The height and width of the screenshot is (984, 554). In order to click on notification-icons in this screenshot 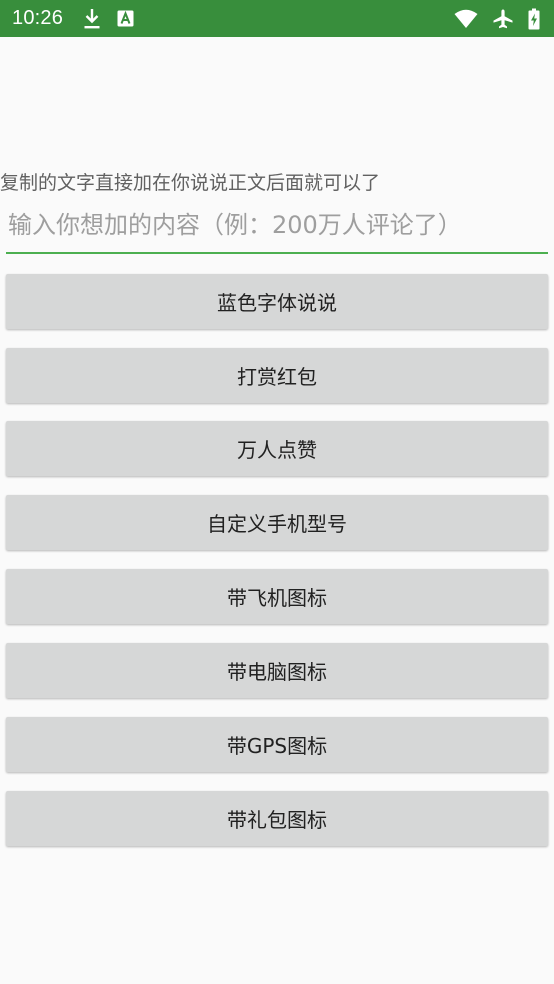, I will do `click(108, 19)`.